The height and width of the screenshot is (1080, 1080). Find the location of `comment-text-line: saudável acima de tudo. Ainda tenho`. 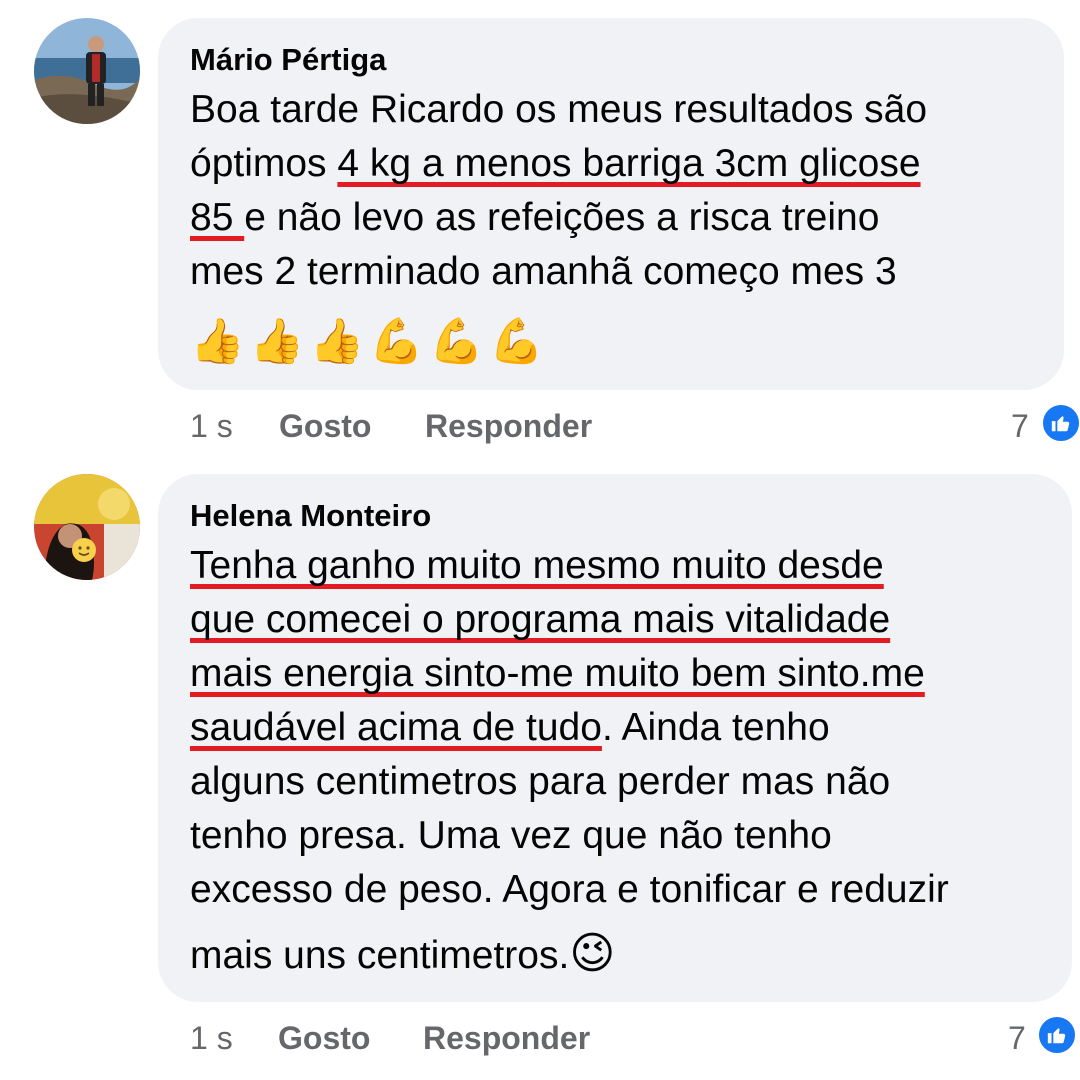

comment-text-line: saudável acima de tudo. Ainda tenho is located at coordinates (510, 728).